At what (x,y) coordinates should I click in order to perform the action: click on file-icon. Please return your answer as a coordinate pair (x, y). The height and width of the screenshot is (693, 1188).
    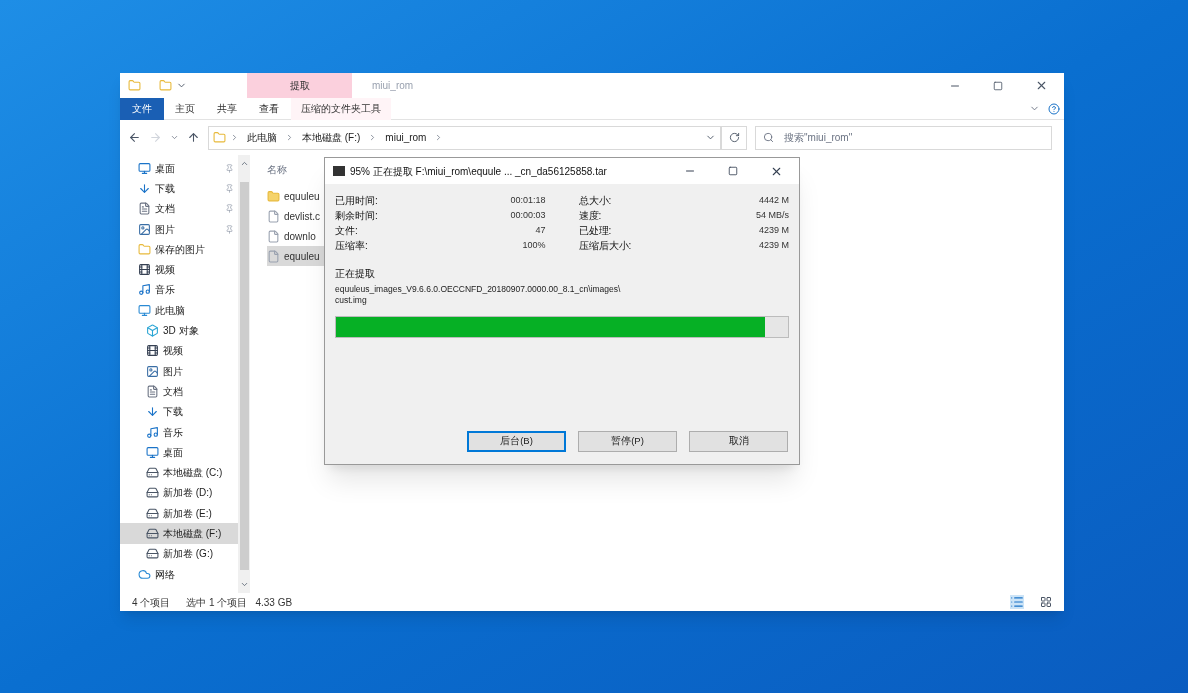
    Looking at the image, I should click on (273, 216).